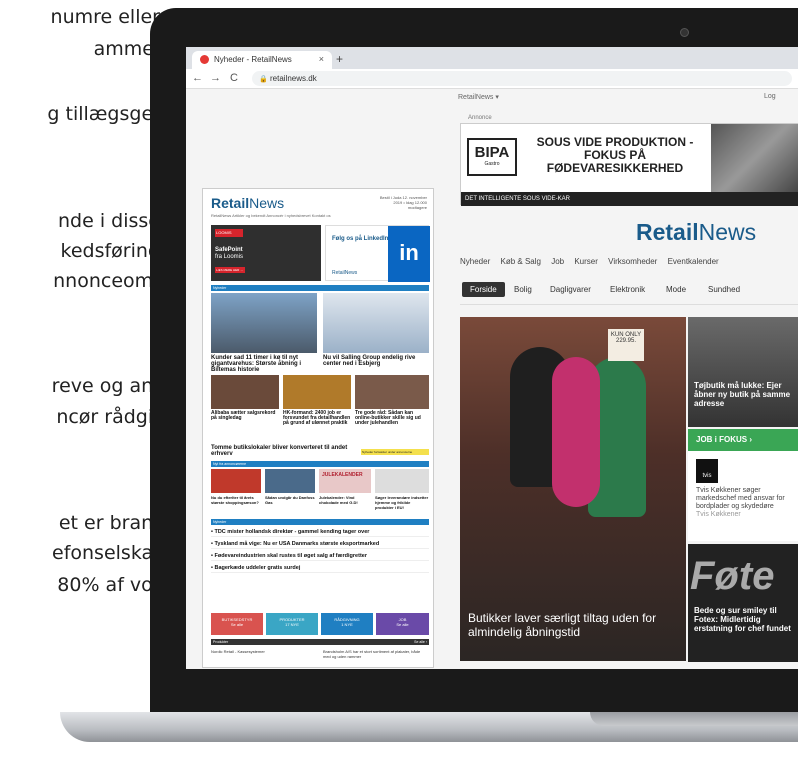  What do you see at coordinates (492, 58) in the screenshot?
I see `tab-bar: Nyheder - RetailNews × +` at bounding box center [492, 58].